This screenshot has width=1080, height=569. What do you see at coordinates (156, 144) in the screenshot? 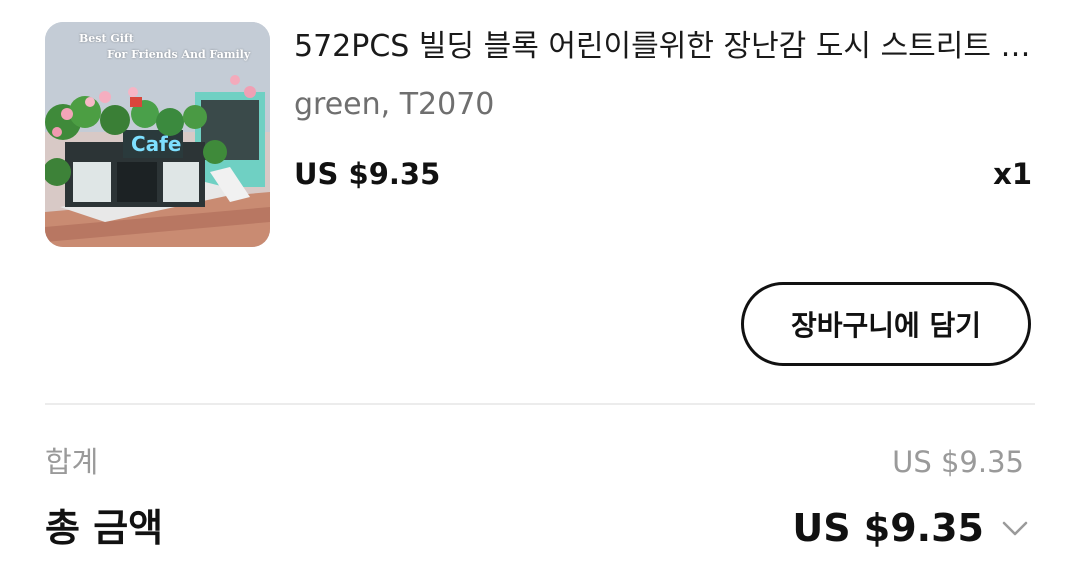
I see `svg-text: Cafe` at bounding box center [156, 144].